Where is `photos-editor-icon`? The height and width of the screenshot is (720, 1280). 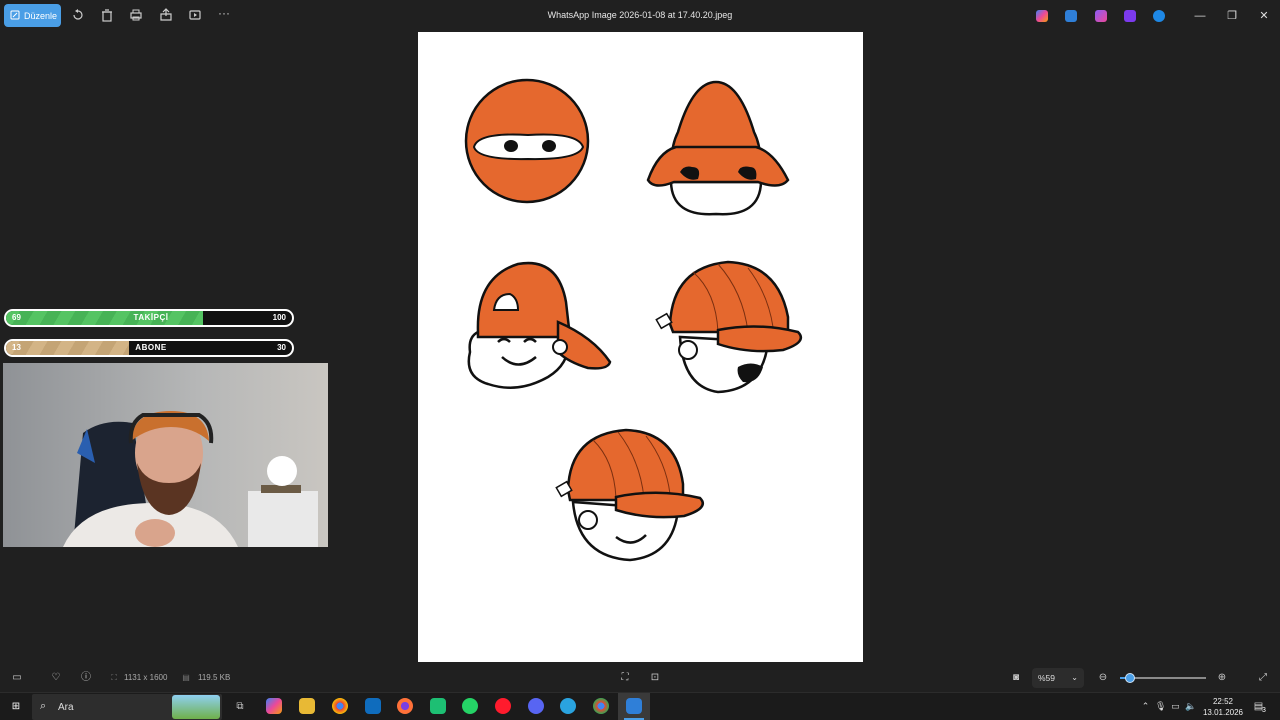
photos-editor-icon is located at coordinates (1071, 16).